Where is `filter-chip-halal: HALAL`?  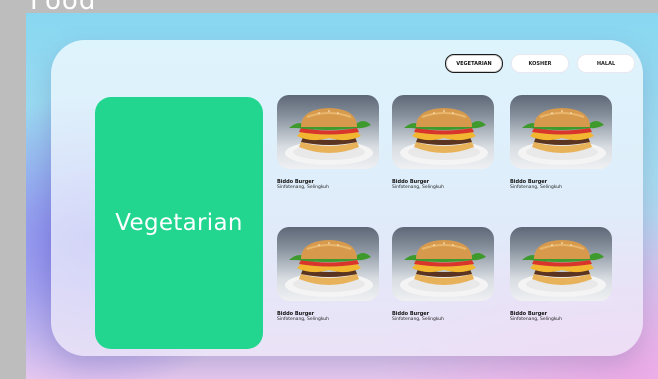
filter-chip-halal: HALAL is located at coordinates (606, 63).